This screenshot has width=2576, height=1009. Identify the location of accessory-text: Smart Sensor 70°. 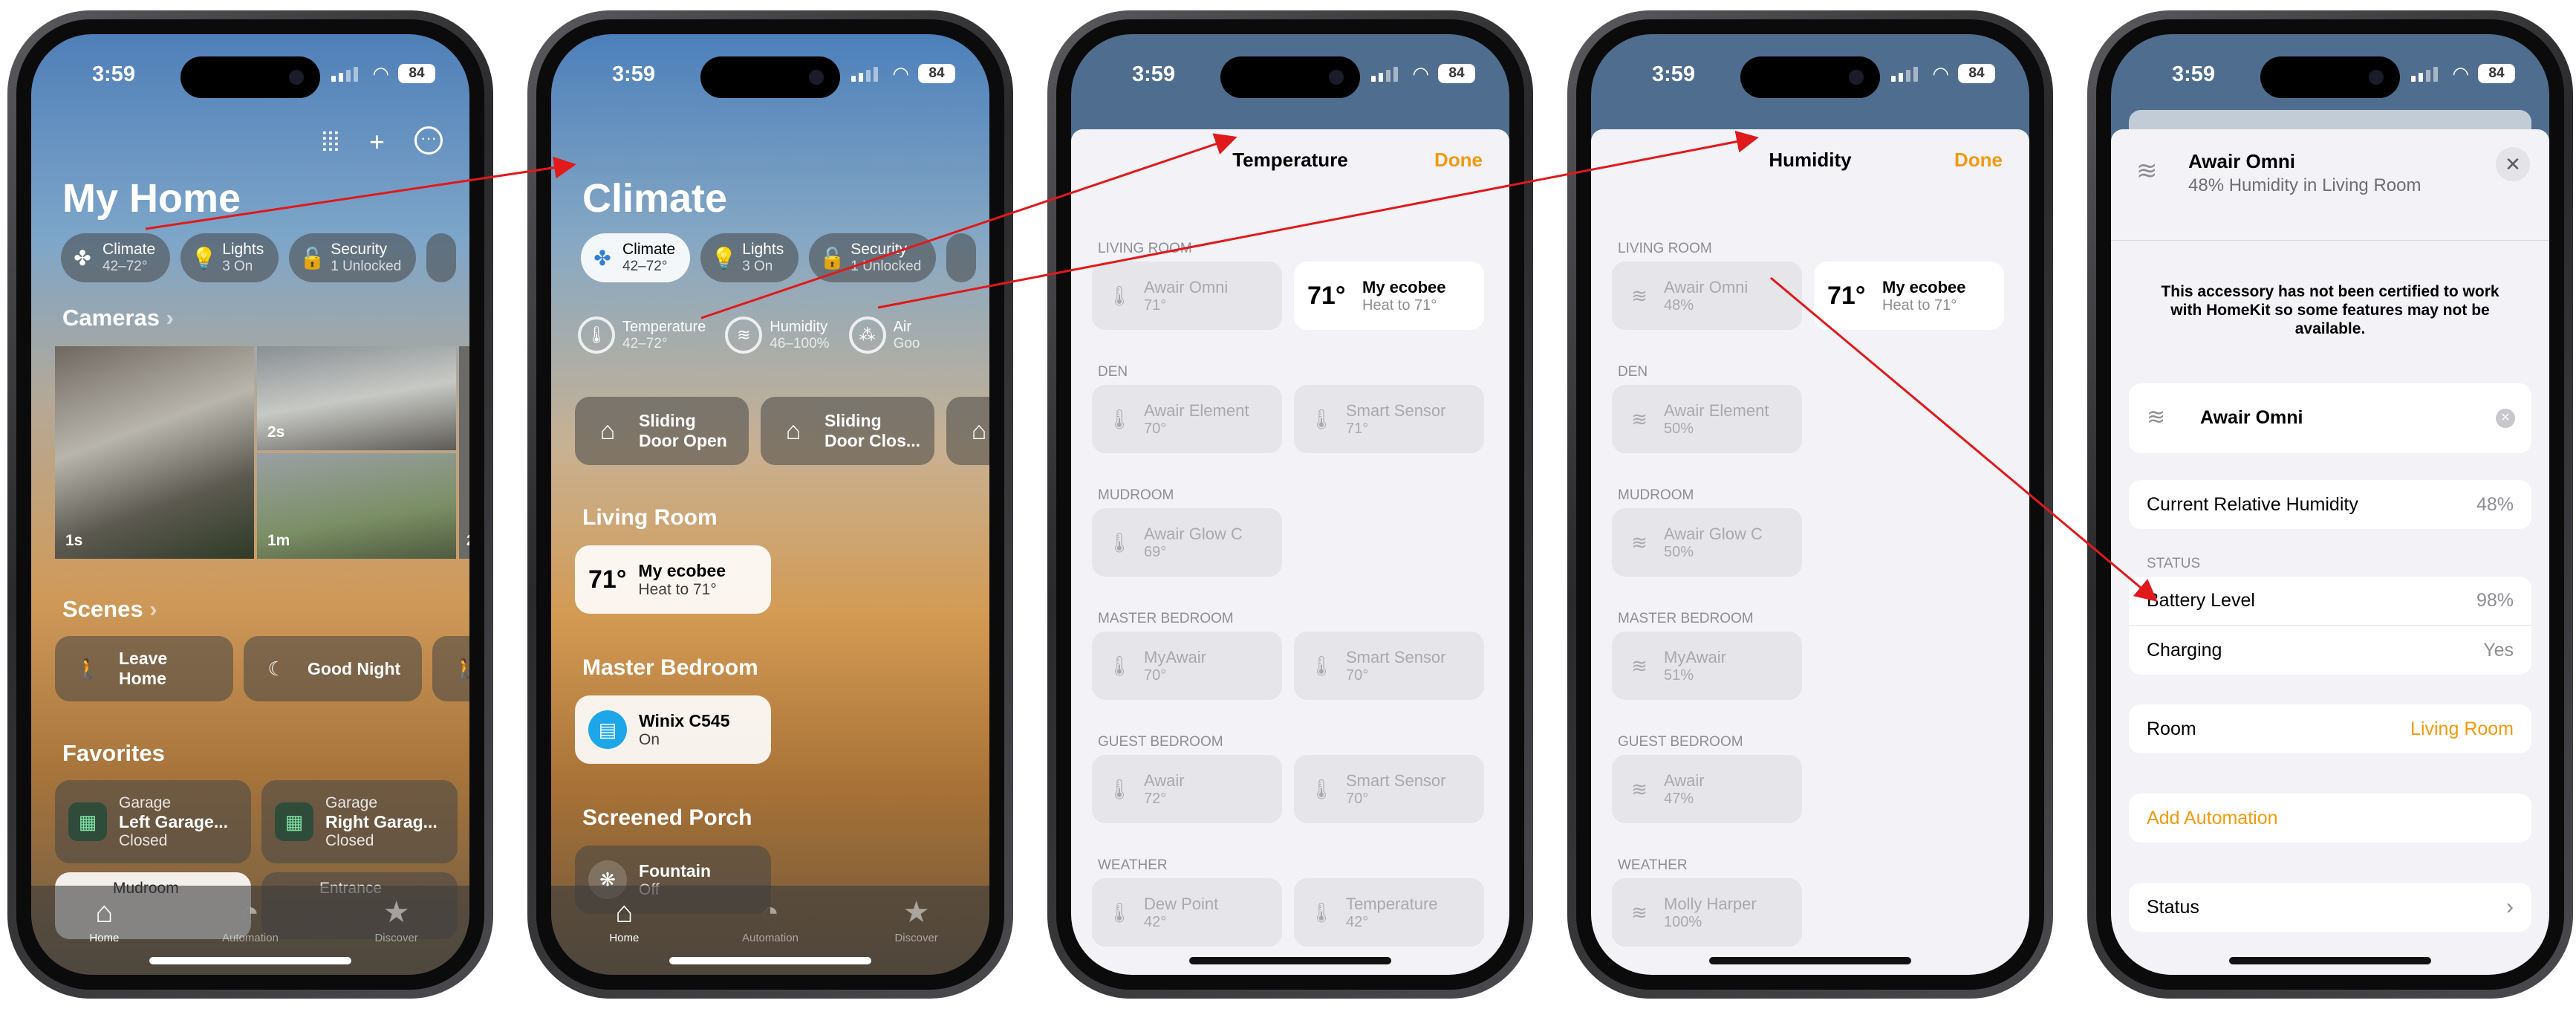
(1396, 790).